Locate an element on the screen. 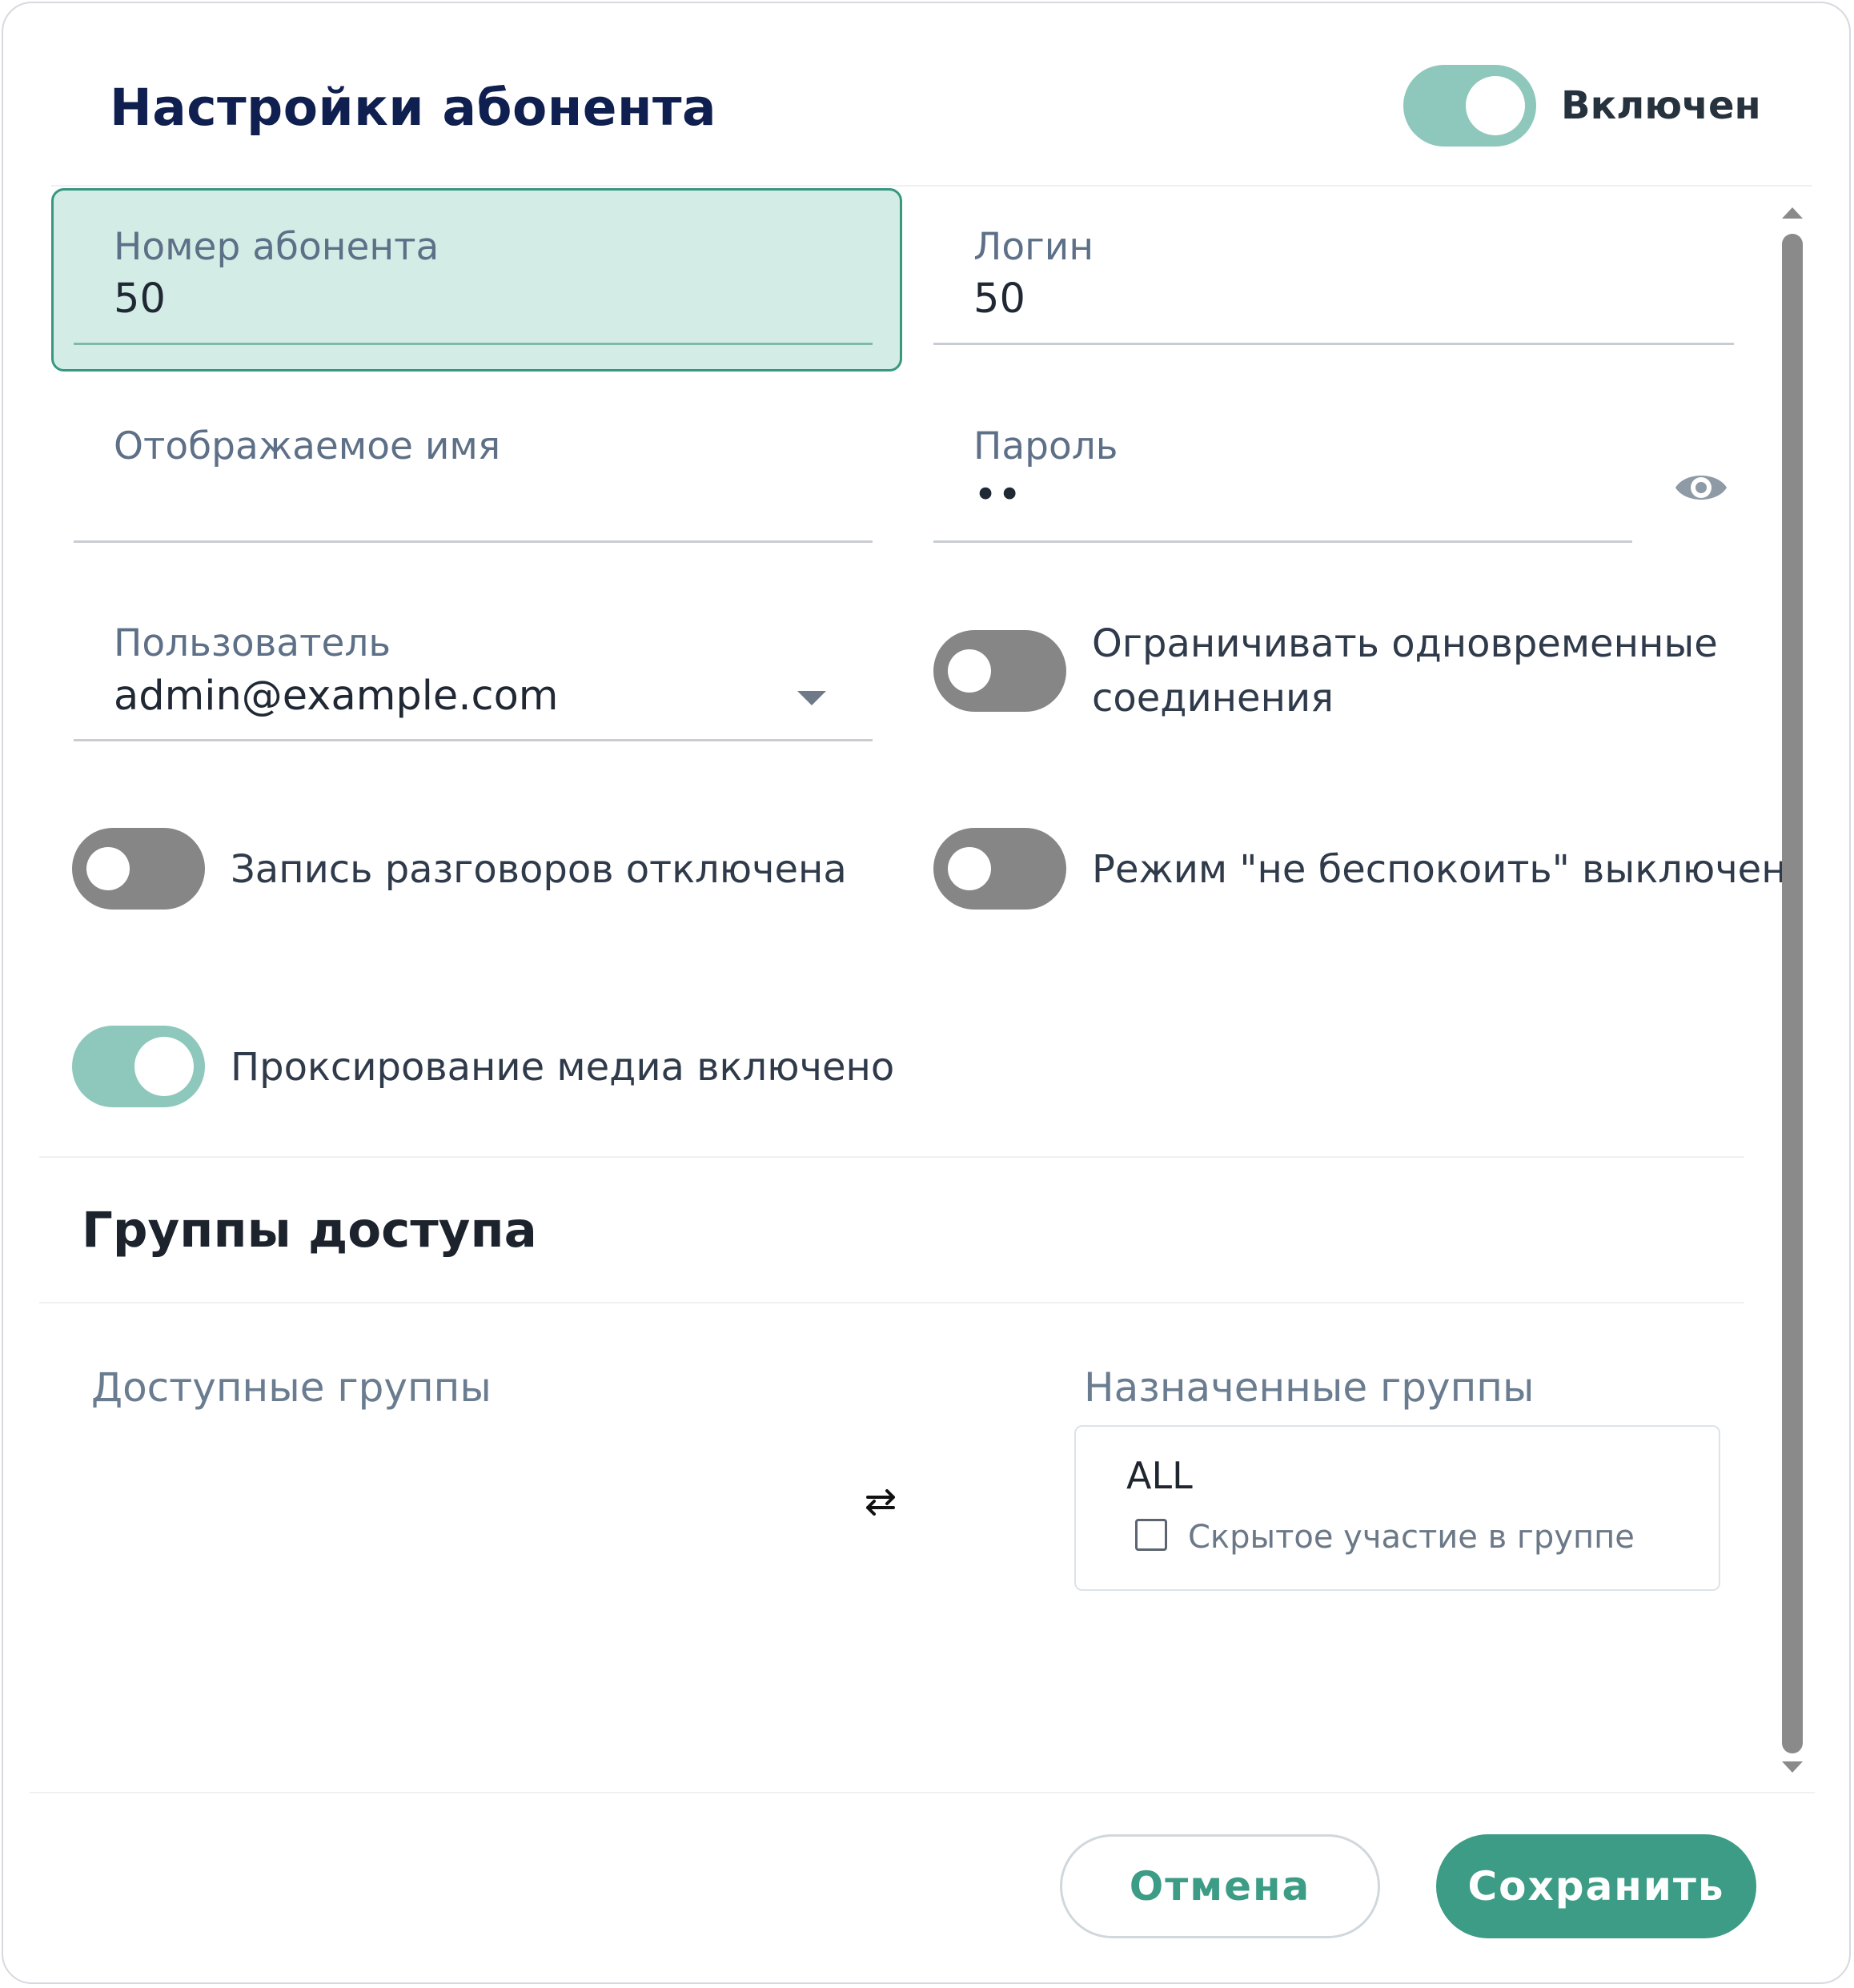 This screenshot has height=1988, width=1854. media-proxy-toggle is located at coordinates (138, 1066).